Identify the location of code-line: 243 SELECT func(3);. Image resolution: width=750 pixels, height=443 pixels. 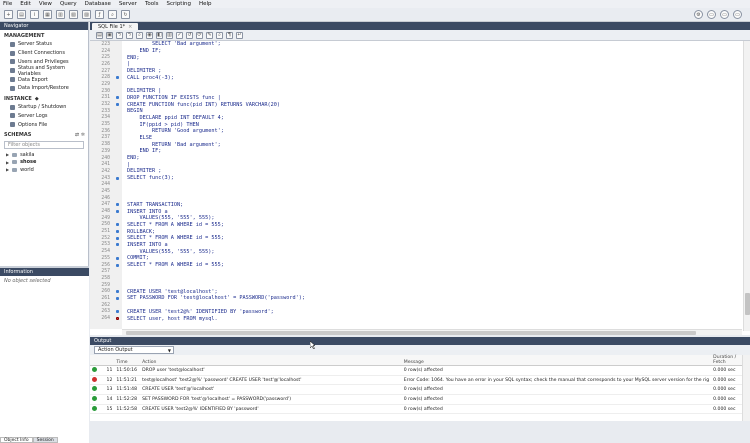
(416, 178).